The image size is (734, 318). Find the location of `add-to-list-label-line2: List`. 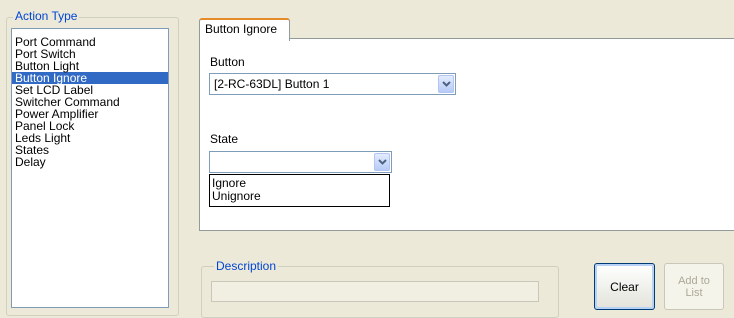

add-to-list-label-line2: List is located at coordinates (694, 292).